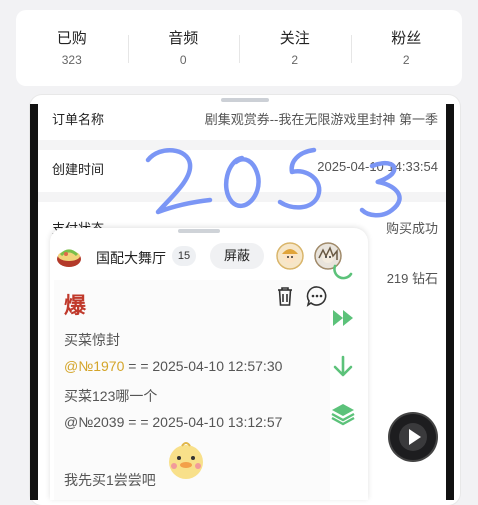 The width and height of the screenshot is (478, 505). I want to click on stat-label: 音频, so click(183, 38).